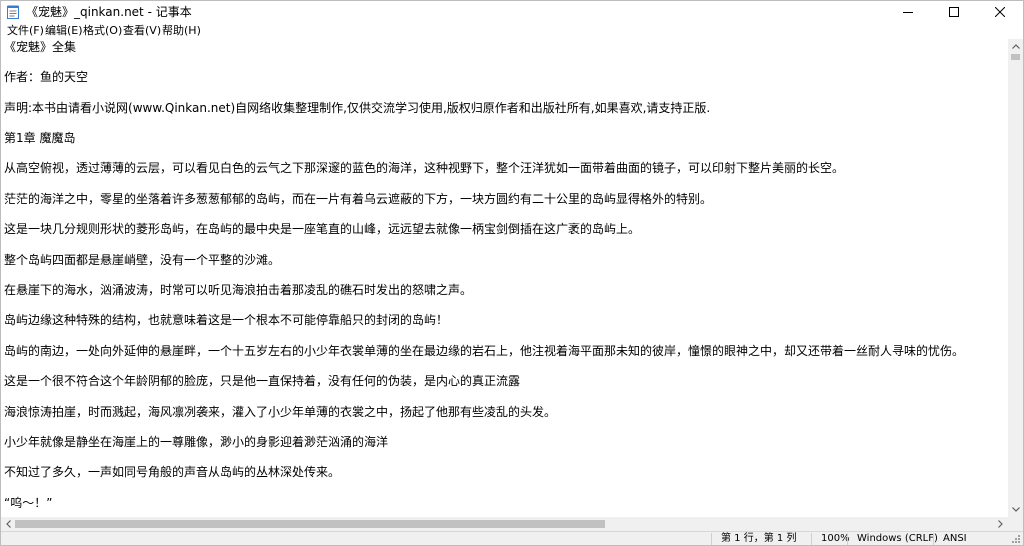 Image resolution: width=1024 pixels, height=546 pixels. I want to click on line-ending: Windows (CRLF), so click(897, 538).